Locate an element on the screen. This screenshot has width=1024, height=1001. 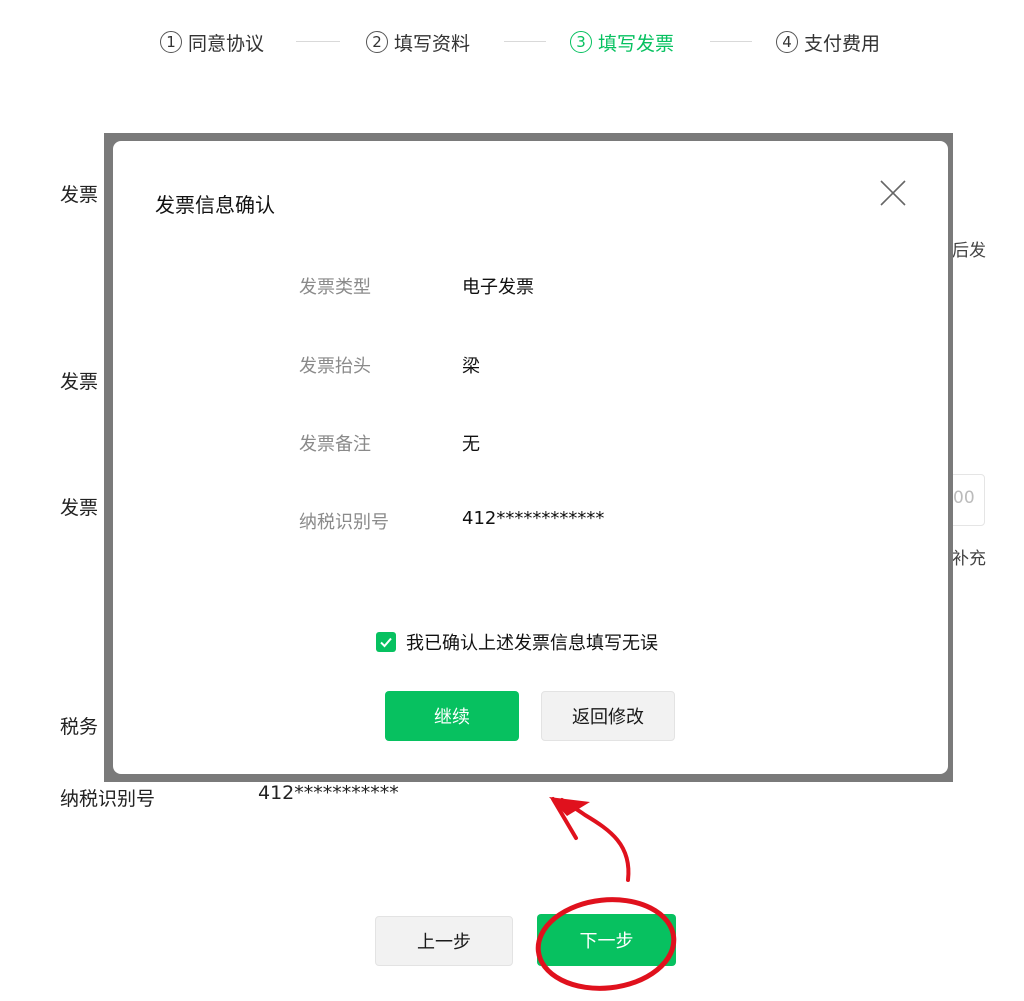
dialog-title: 发票信息确认 is located at coordinates (215, 205).